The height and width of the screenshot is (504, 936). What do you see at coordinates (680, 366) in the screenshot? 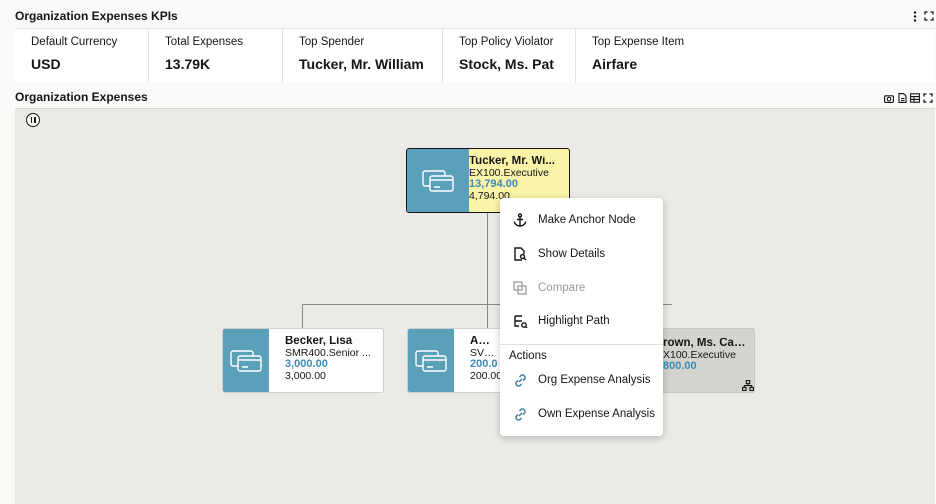
I see `node-total-amount: 800.00` at bounding box center [680, 366].